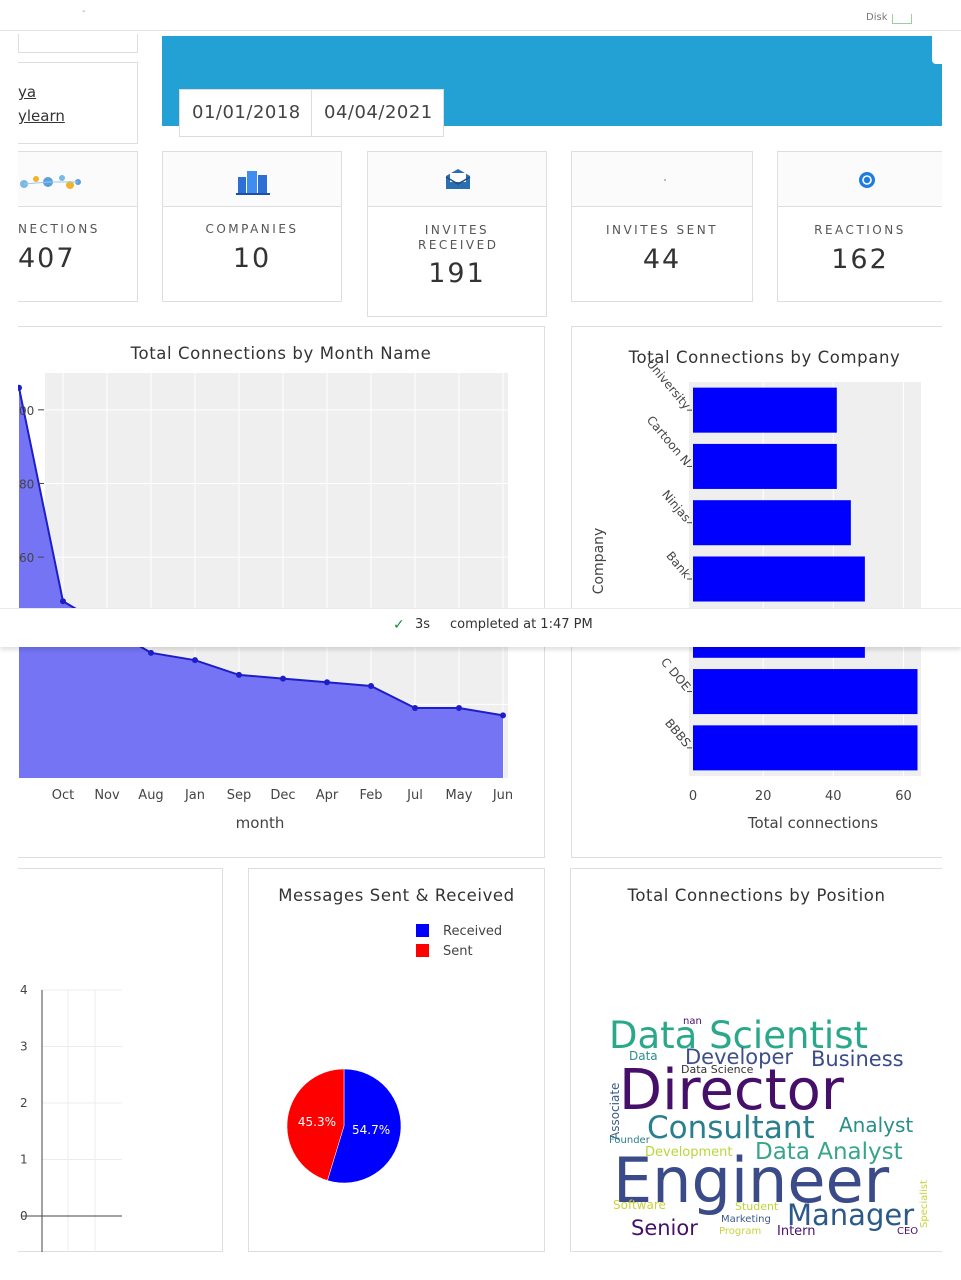  What do you see at coordinates (24, 1103) in the screenshot?
I see `y-tick-label: 2` at bounding box center [24, 1103].